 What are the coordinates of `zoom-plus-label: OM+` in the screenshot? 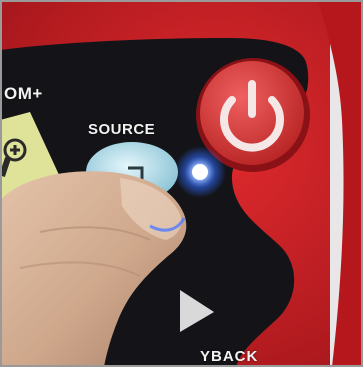 It's located at (23, 93).